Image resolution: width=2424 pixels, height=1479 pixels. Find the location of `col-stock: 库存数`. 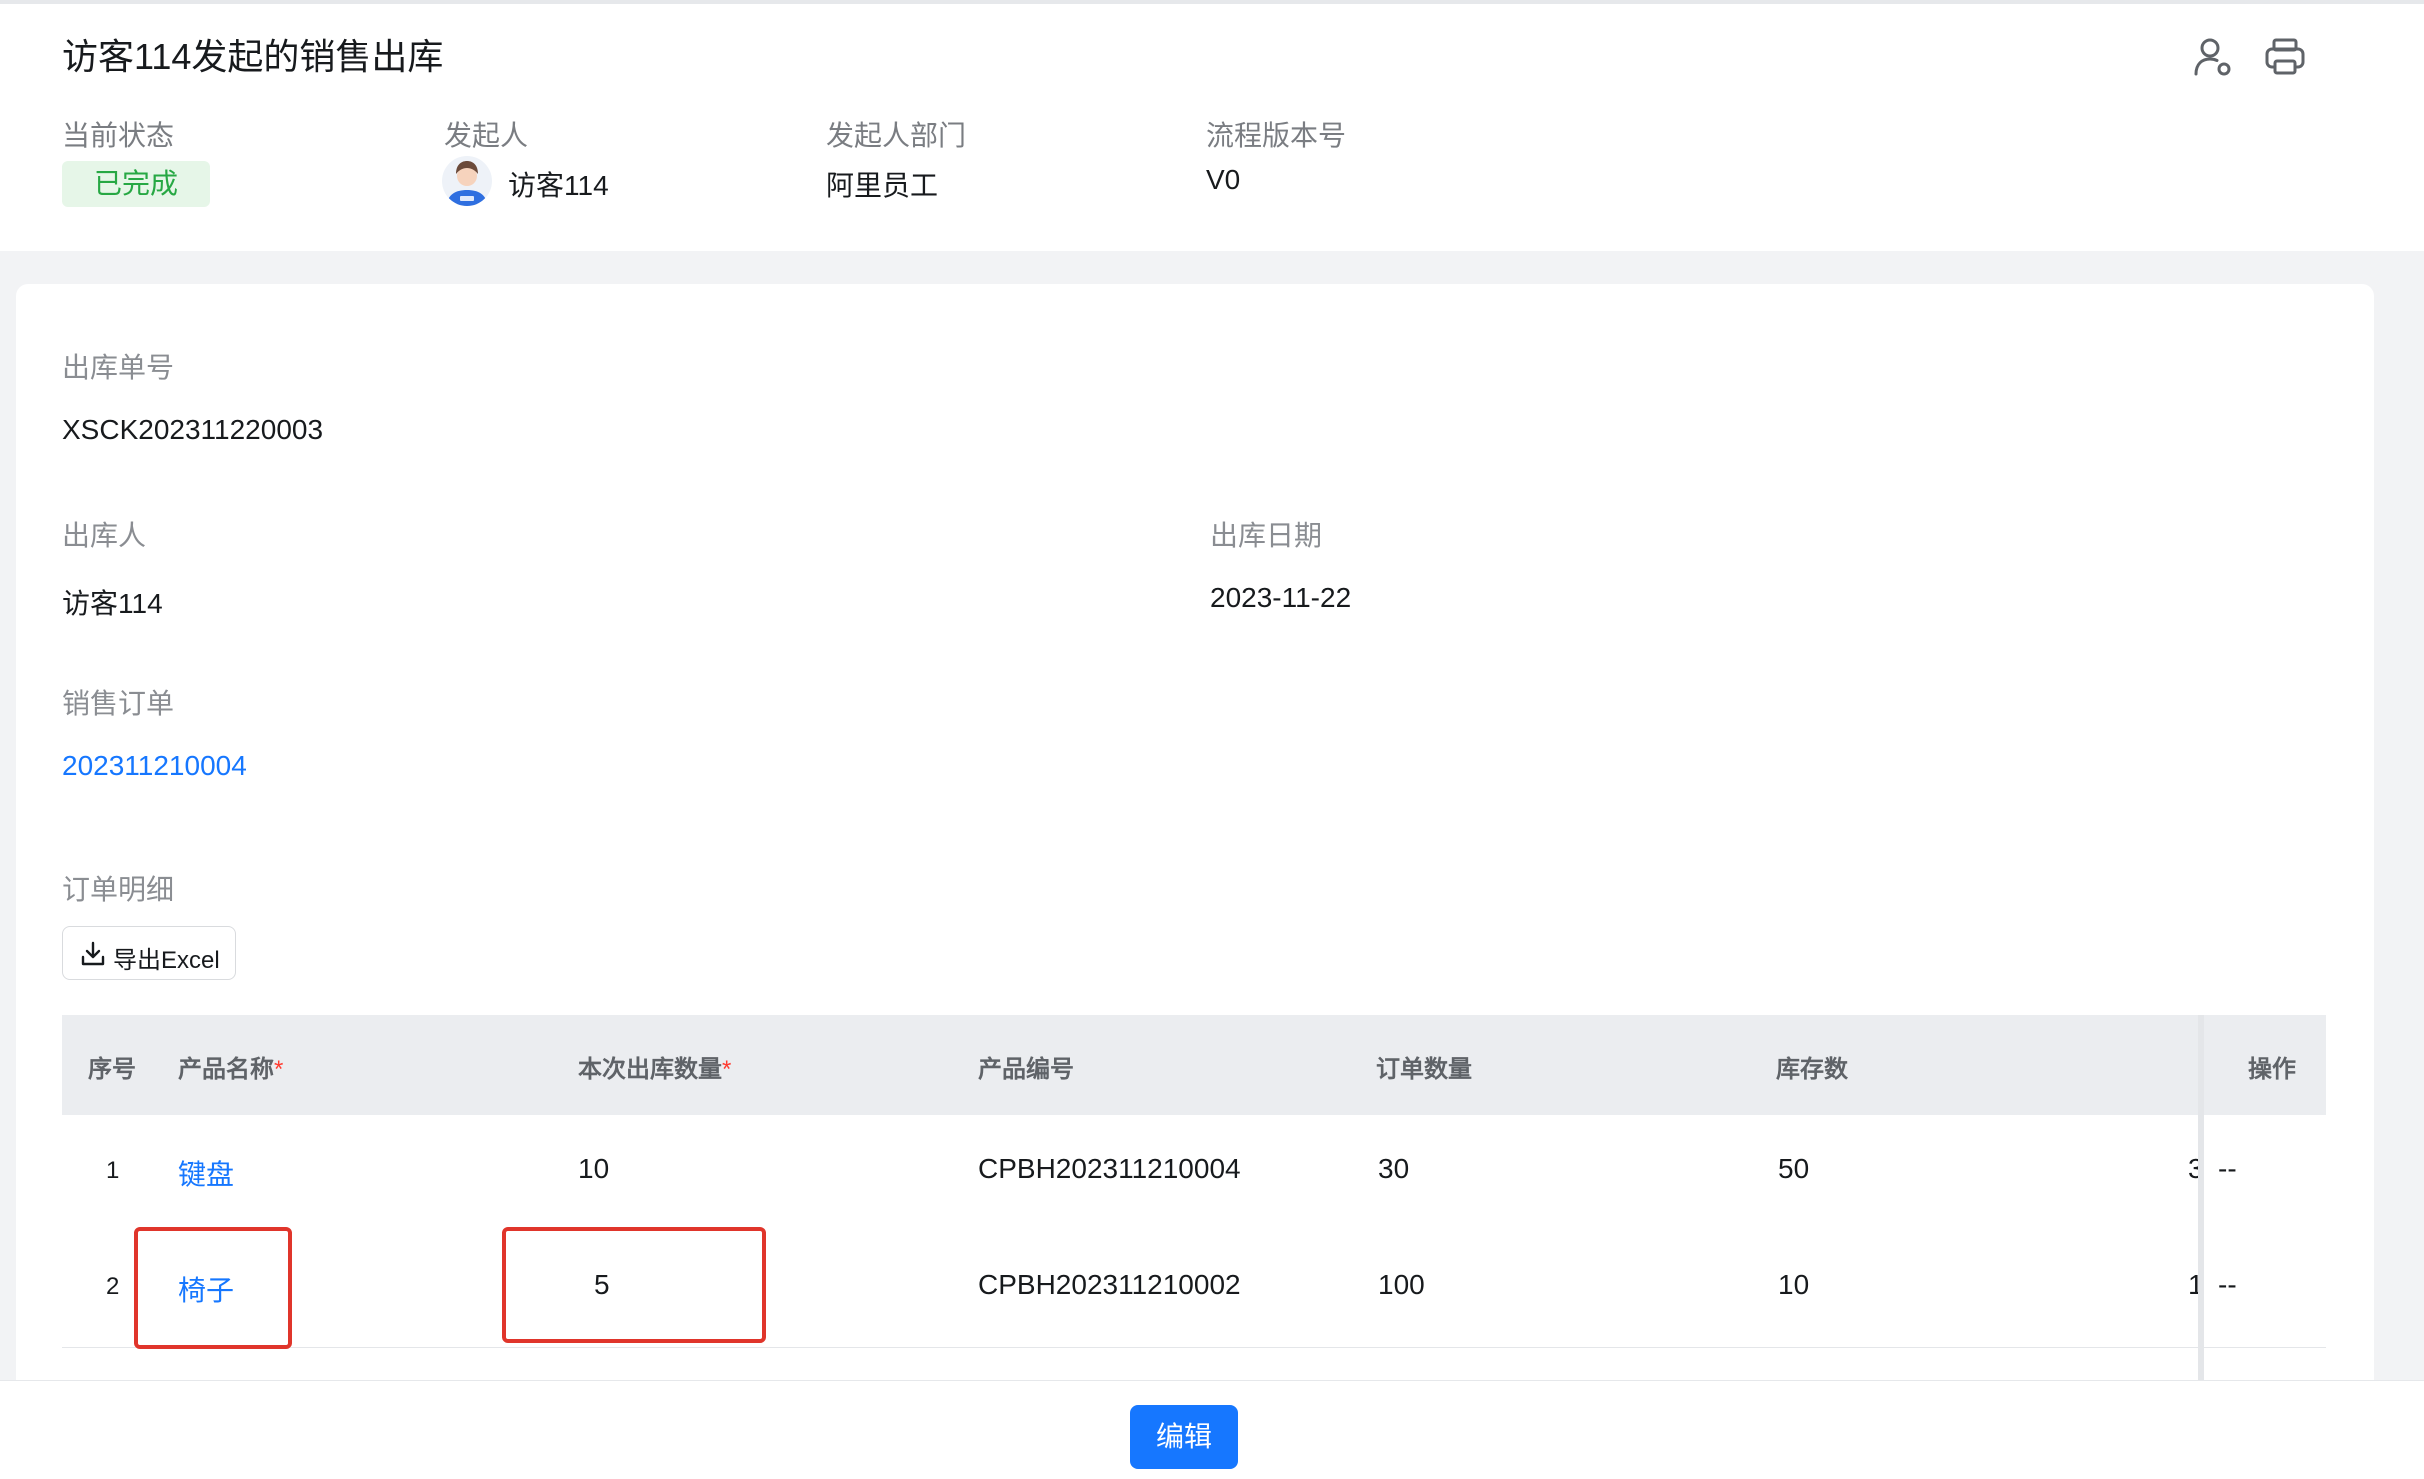

col-stock: 库存数 is located at coordinates (1812, 1069).